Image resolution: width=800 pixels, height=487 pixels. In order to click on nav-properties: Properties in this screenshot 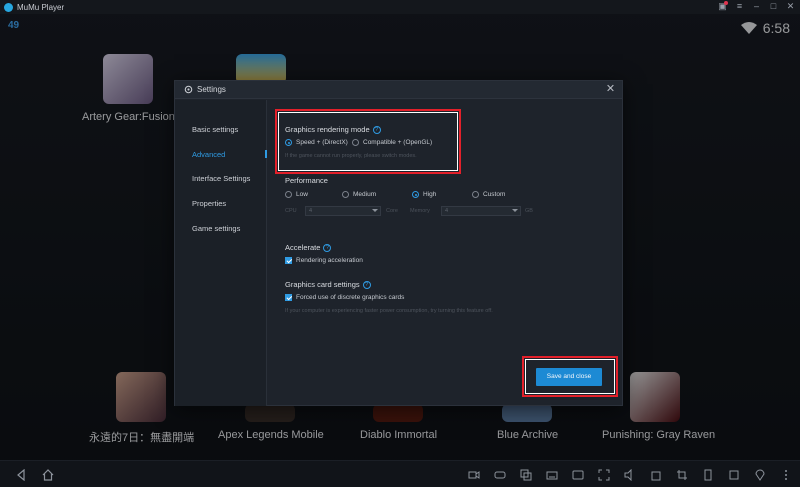, I will do `click(209, 203)`.